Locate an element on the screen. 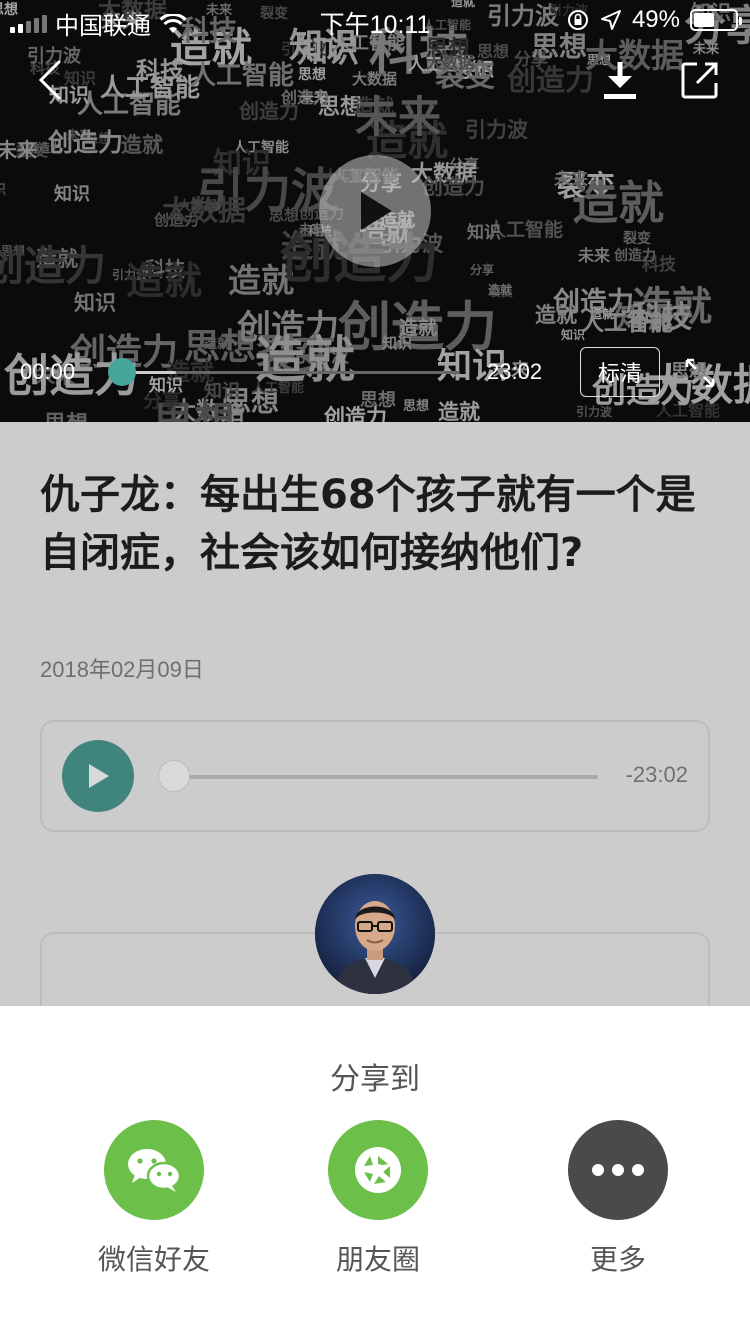 The height and width of the screenshot is (1334, 750). audio-progress-thumb is located at coordinates (174, 776).